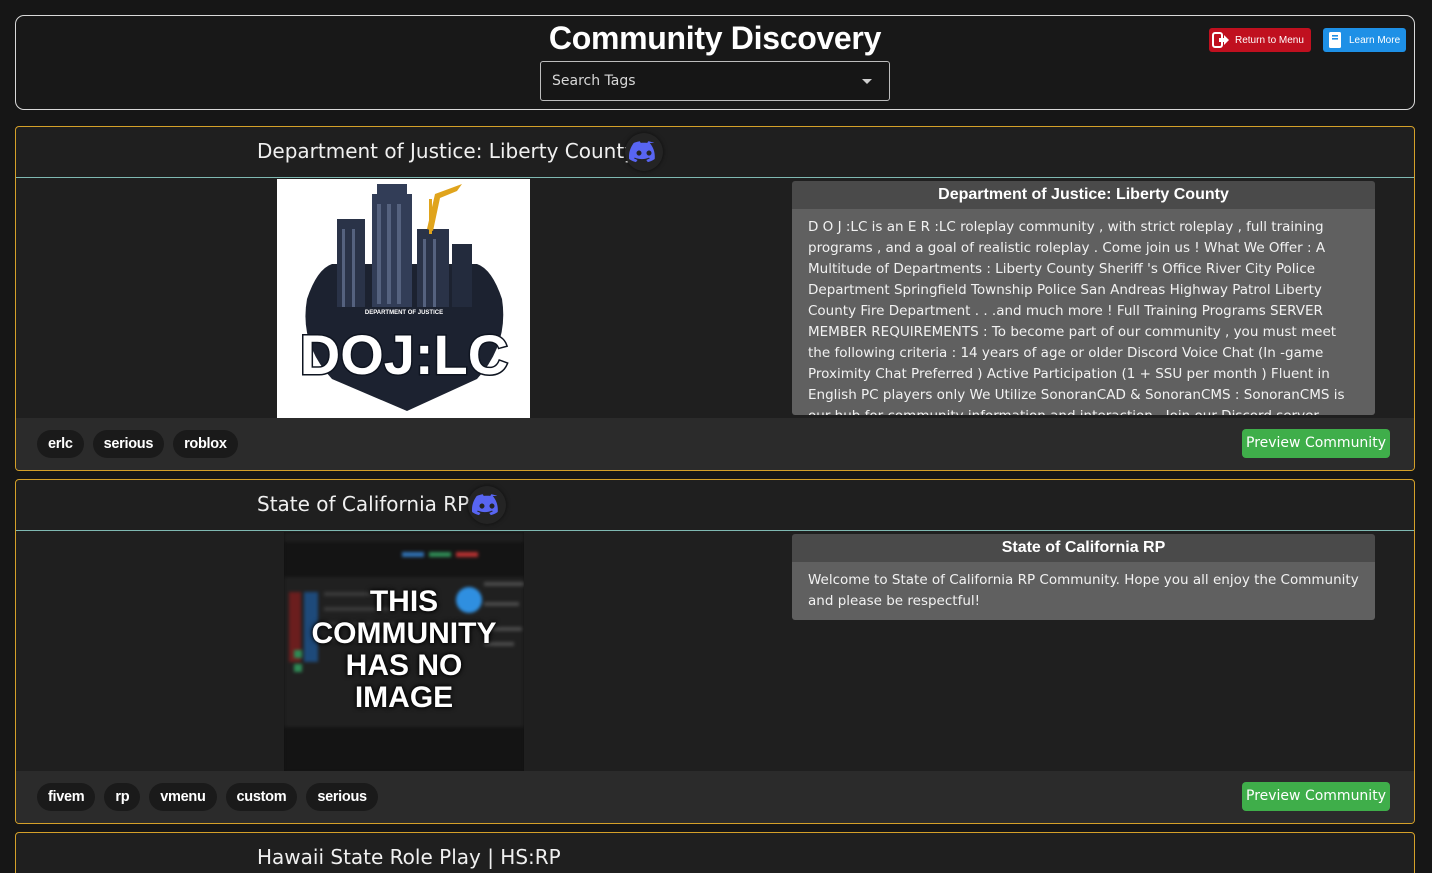 Image resolution: width=1432 pixels, height=873 pixels. What do you see at coordinates (183, 797) in the screenshot?
I see `tag-chip: vmenu` at bounding box center [183, 797].